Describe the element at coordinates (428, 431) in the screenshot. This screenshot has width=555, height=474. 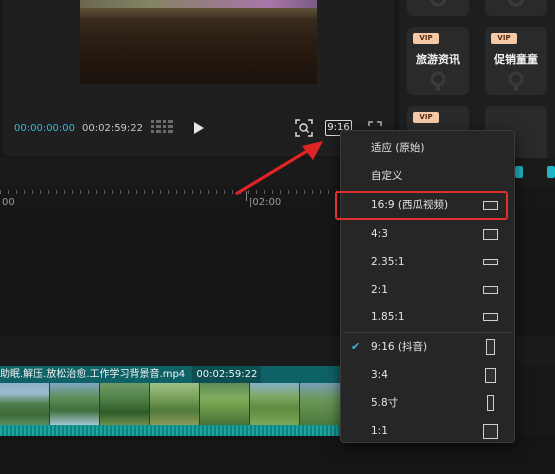
I see `menu-item-1-1: 1:1` at that location.